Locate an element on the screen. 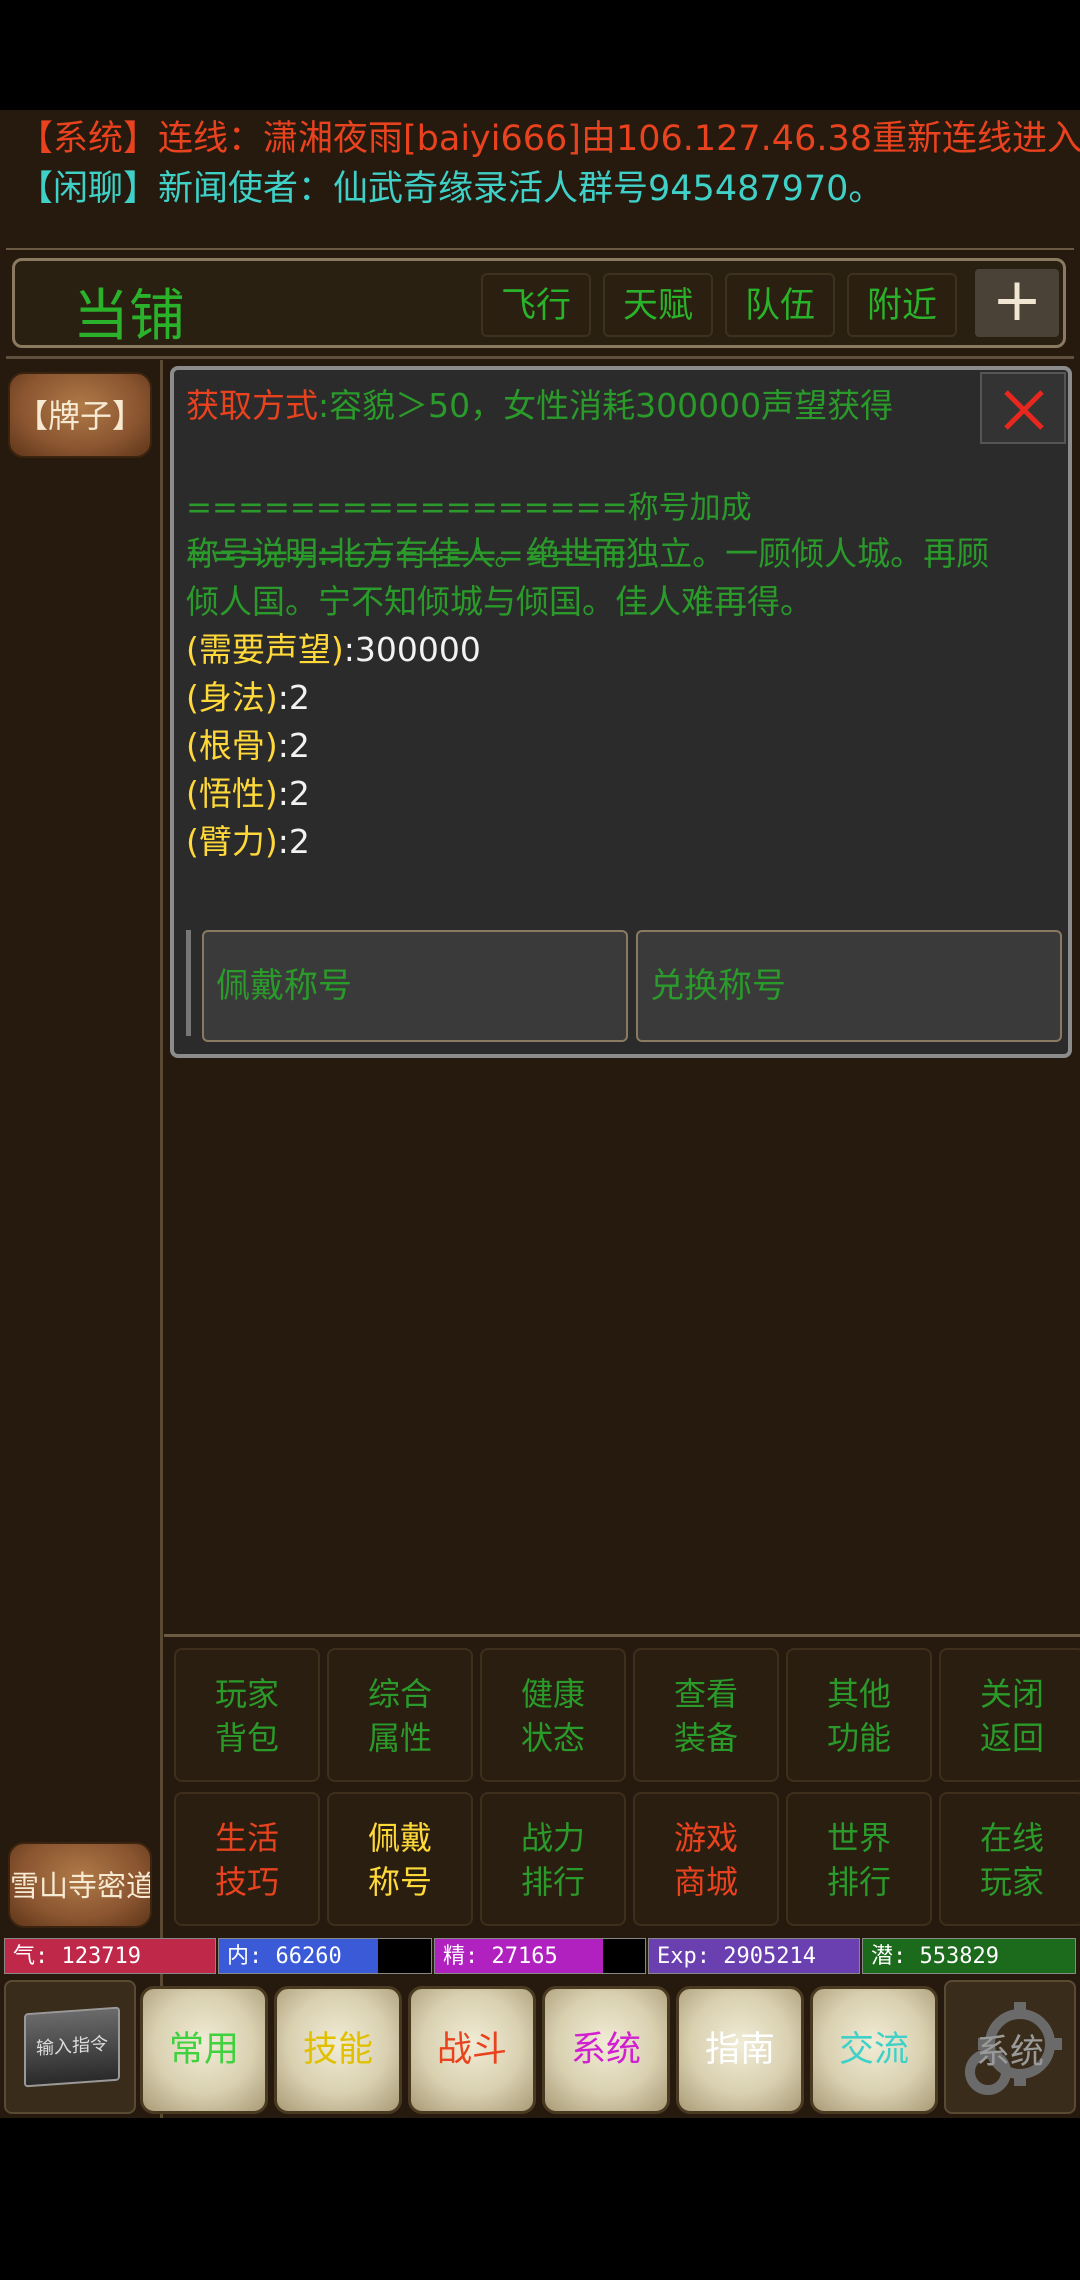  skills-button: 技能 is located at coordinates (338, 2050).